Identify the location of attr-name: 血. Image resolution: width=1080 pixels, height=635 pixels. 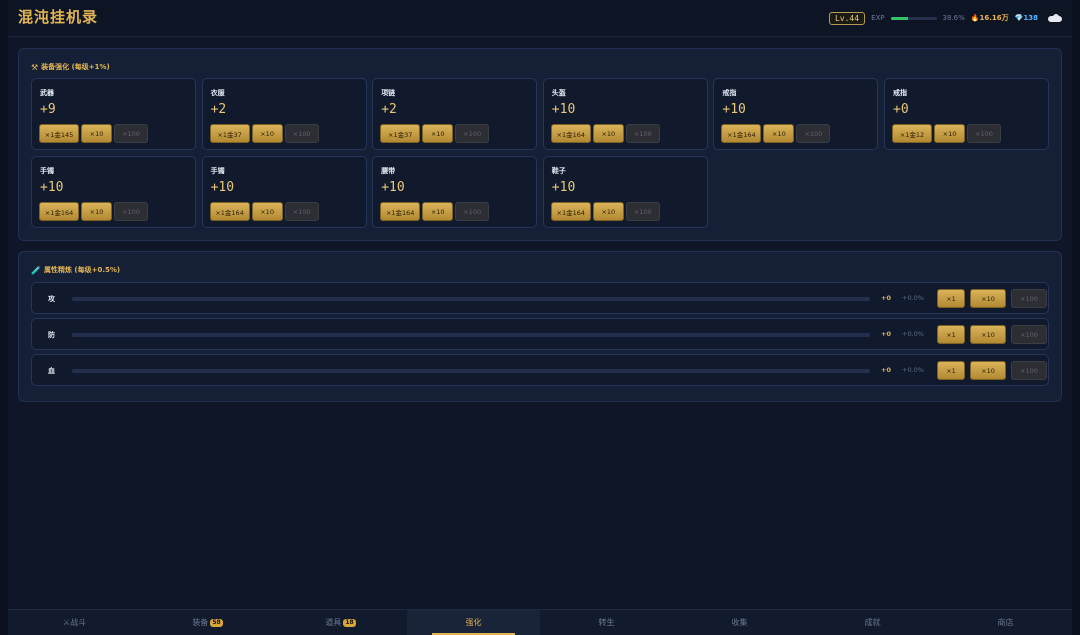
(51, 371).